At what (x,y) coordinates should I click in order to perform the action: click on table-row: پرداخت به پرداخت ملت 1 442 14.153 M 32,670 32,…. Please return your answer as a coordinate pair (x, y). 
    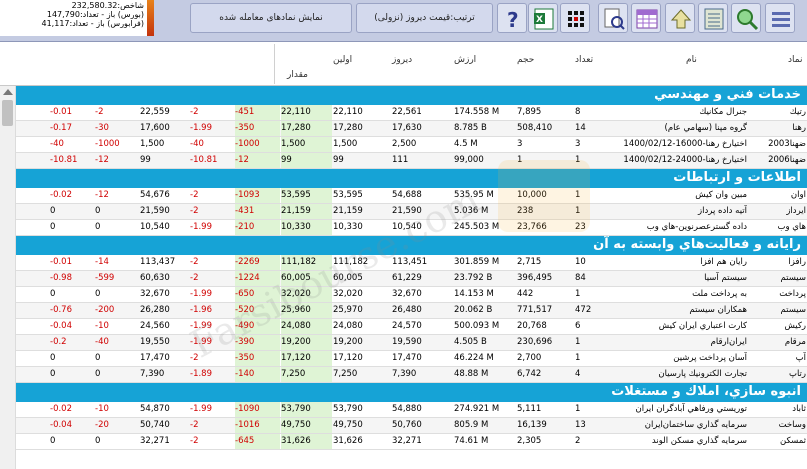
    Looking at the image, I should click on (403, 295).